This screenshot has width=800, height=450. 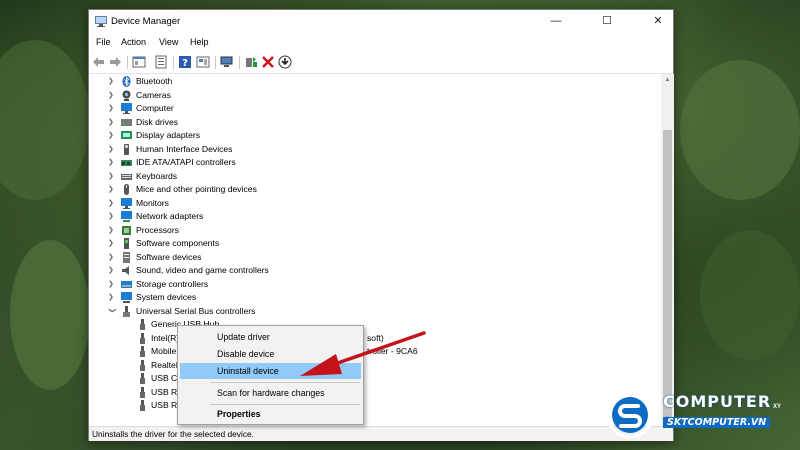 I want to click on bluetooth-icon, so click(x=126, y=81).